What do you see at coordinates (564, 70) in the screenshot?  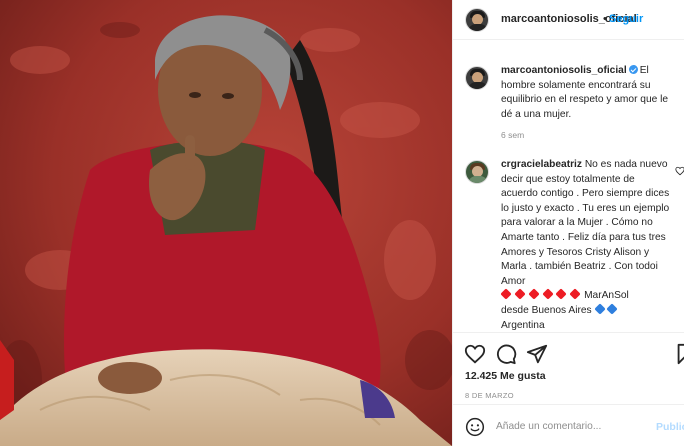 I see `caption-username: marcoantoniosolis_oficial` at bounding box center [564, 70].